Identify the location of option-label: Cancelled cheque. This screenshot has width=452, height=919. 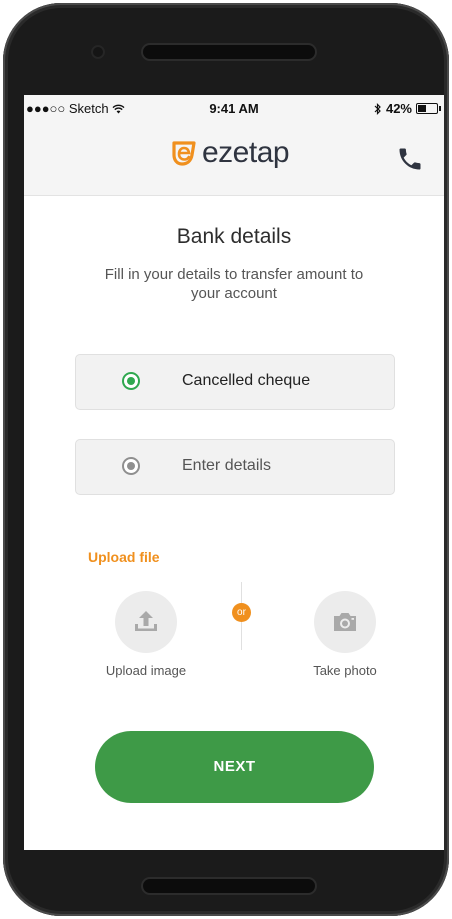
(246, 380).